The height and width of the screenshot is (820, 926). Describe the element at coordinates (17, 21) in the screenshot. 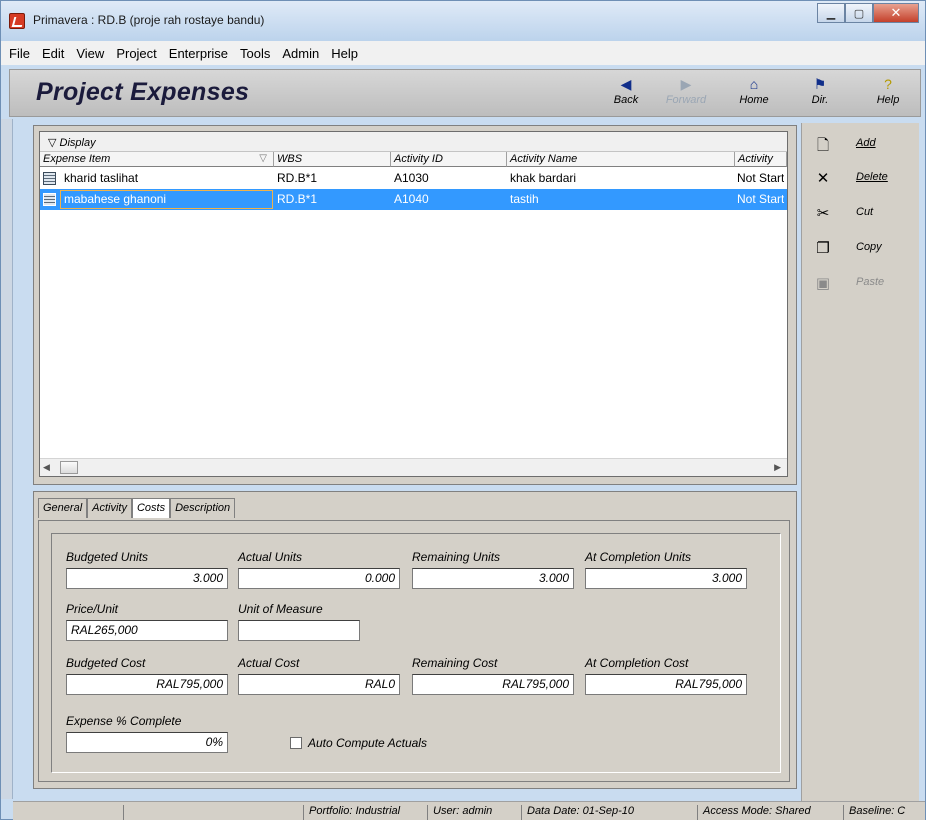

I see `primavera-app-icon` at that location.